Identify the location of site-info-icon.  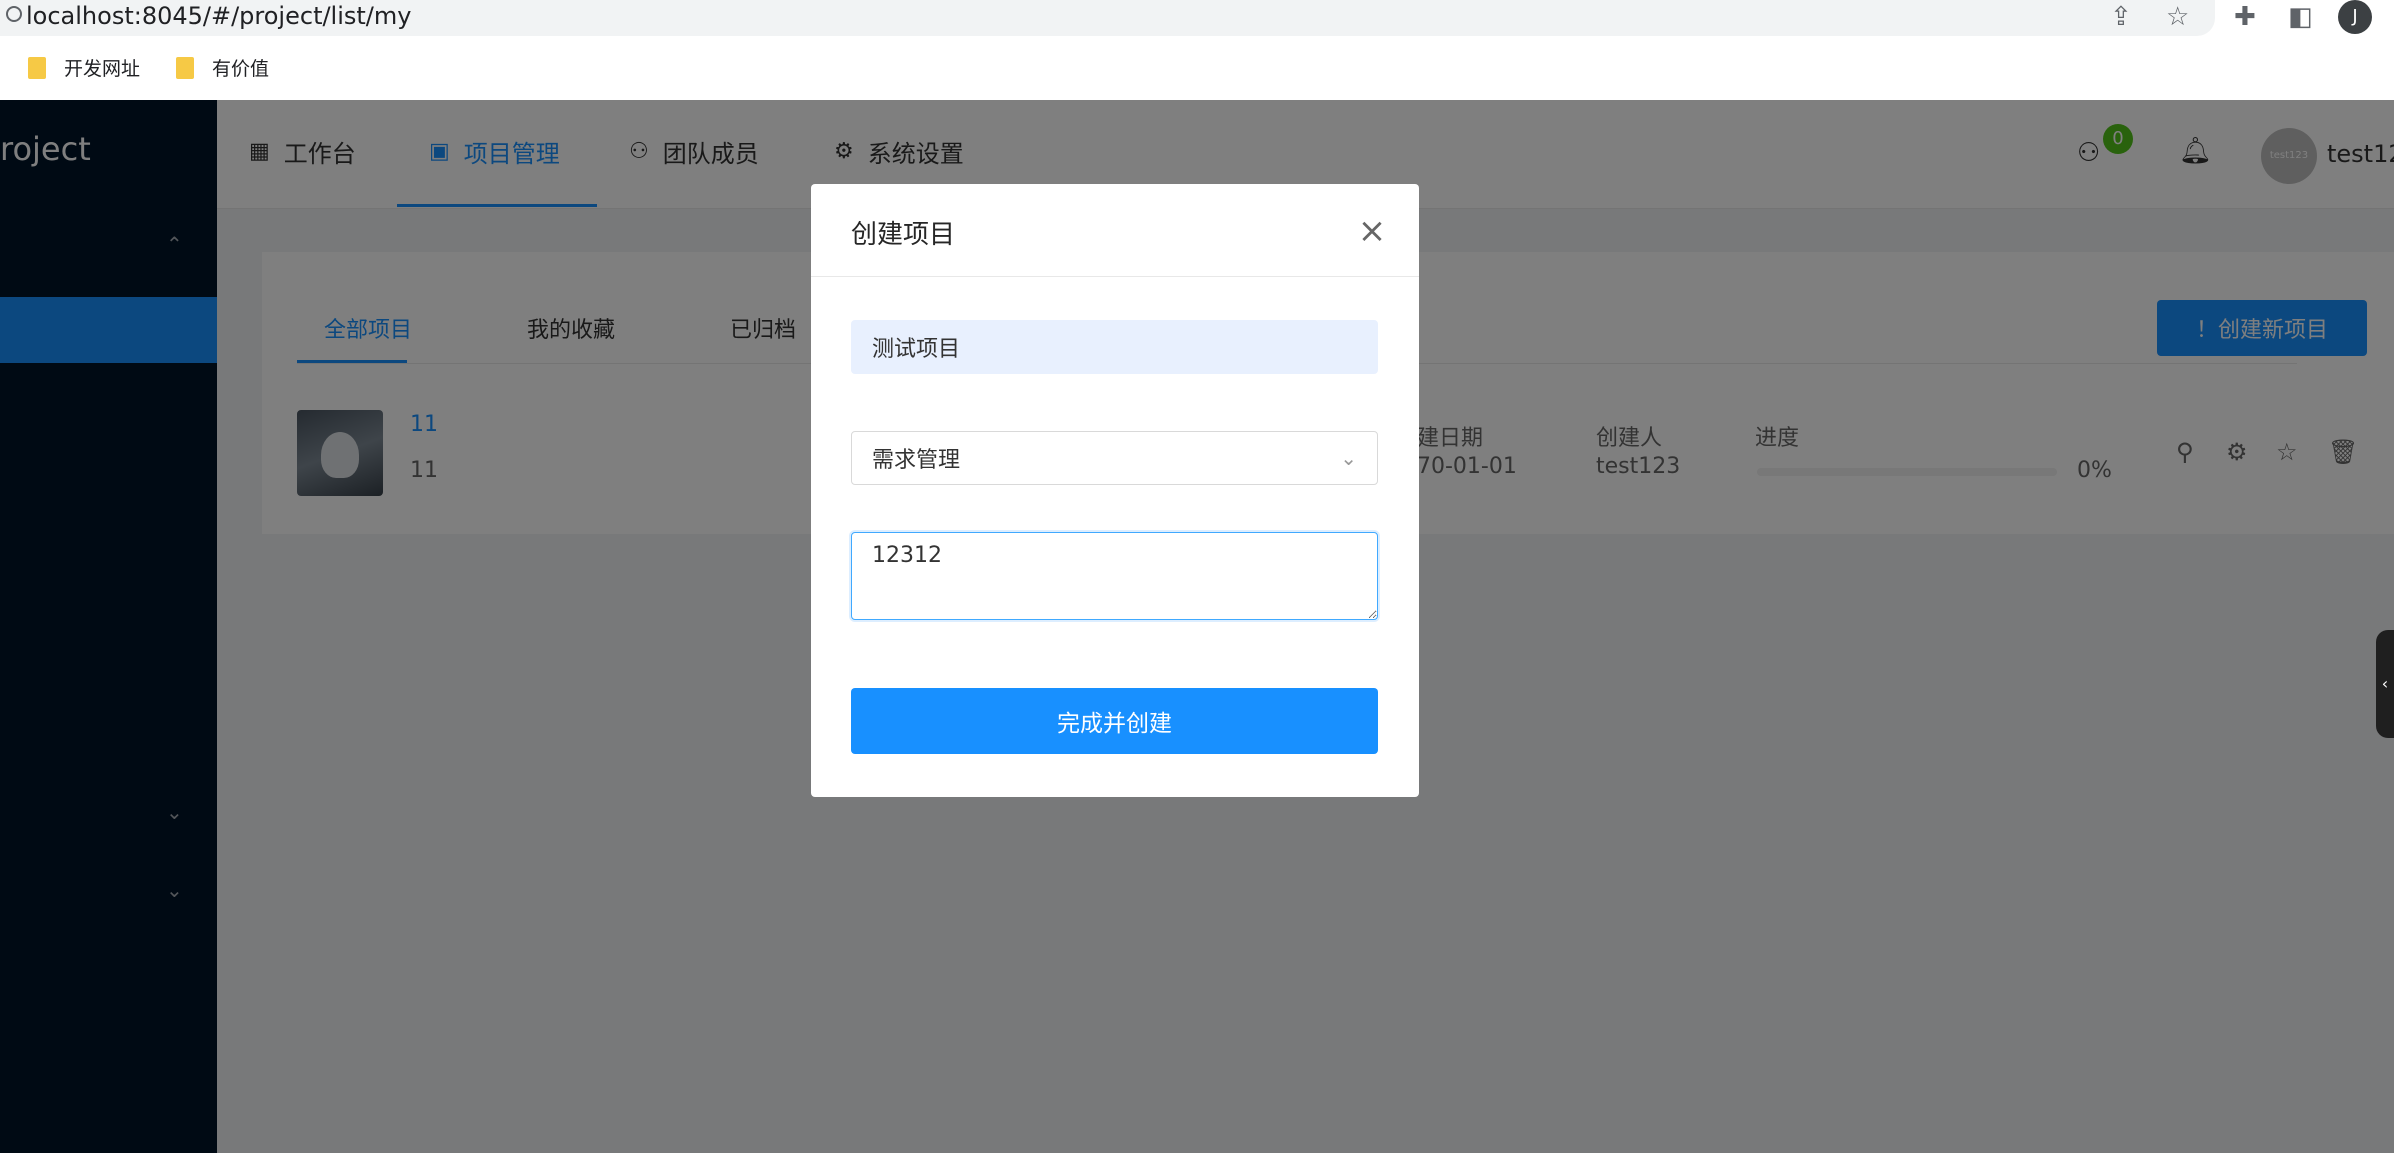
(14, 14).